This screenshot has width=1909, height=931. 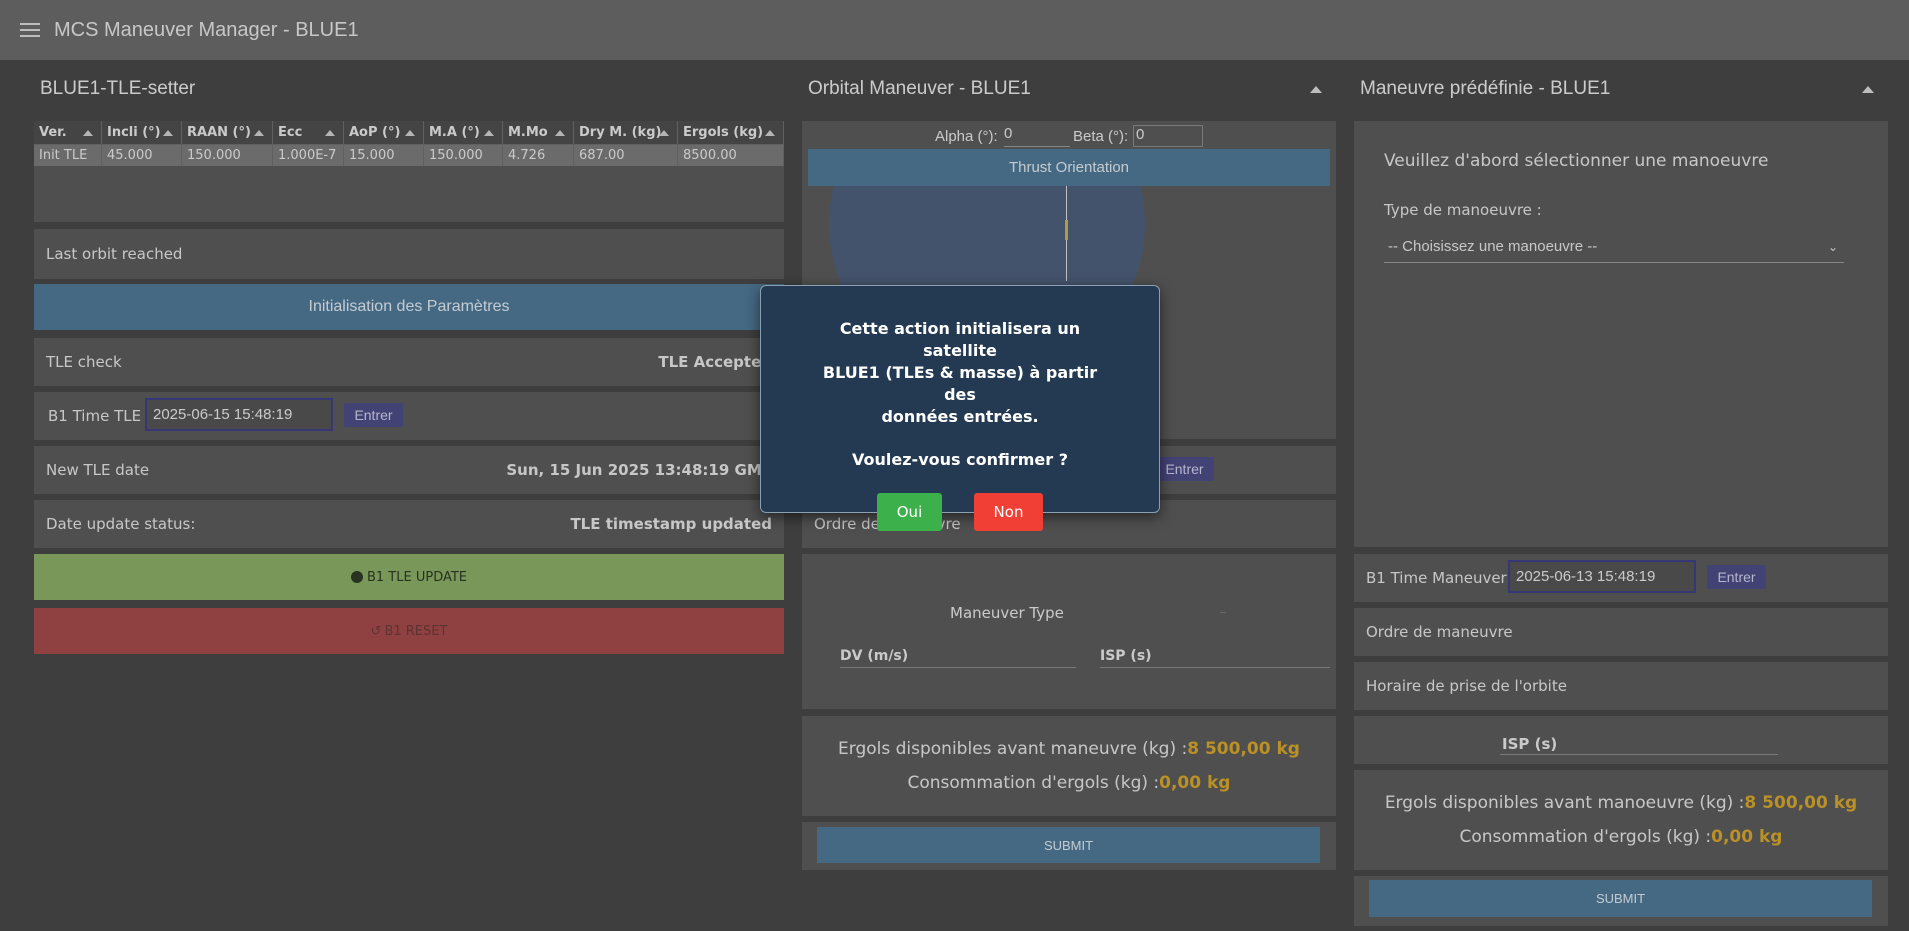 I want to click on confirm-no-button: Non, so click(x=1008, y=512).